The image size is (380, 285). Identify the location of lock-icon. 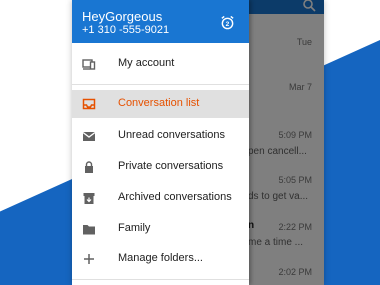
(89, 167).